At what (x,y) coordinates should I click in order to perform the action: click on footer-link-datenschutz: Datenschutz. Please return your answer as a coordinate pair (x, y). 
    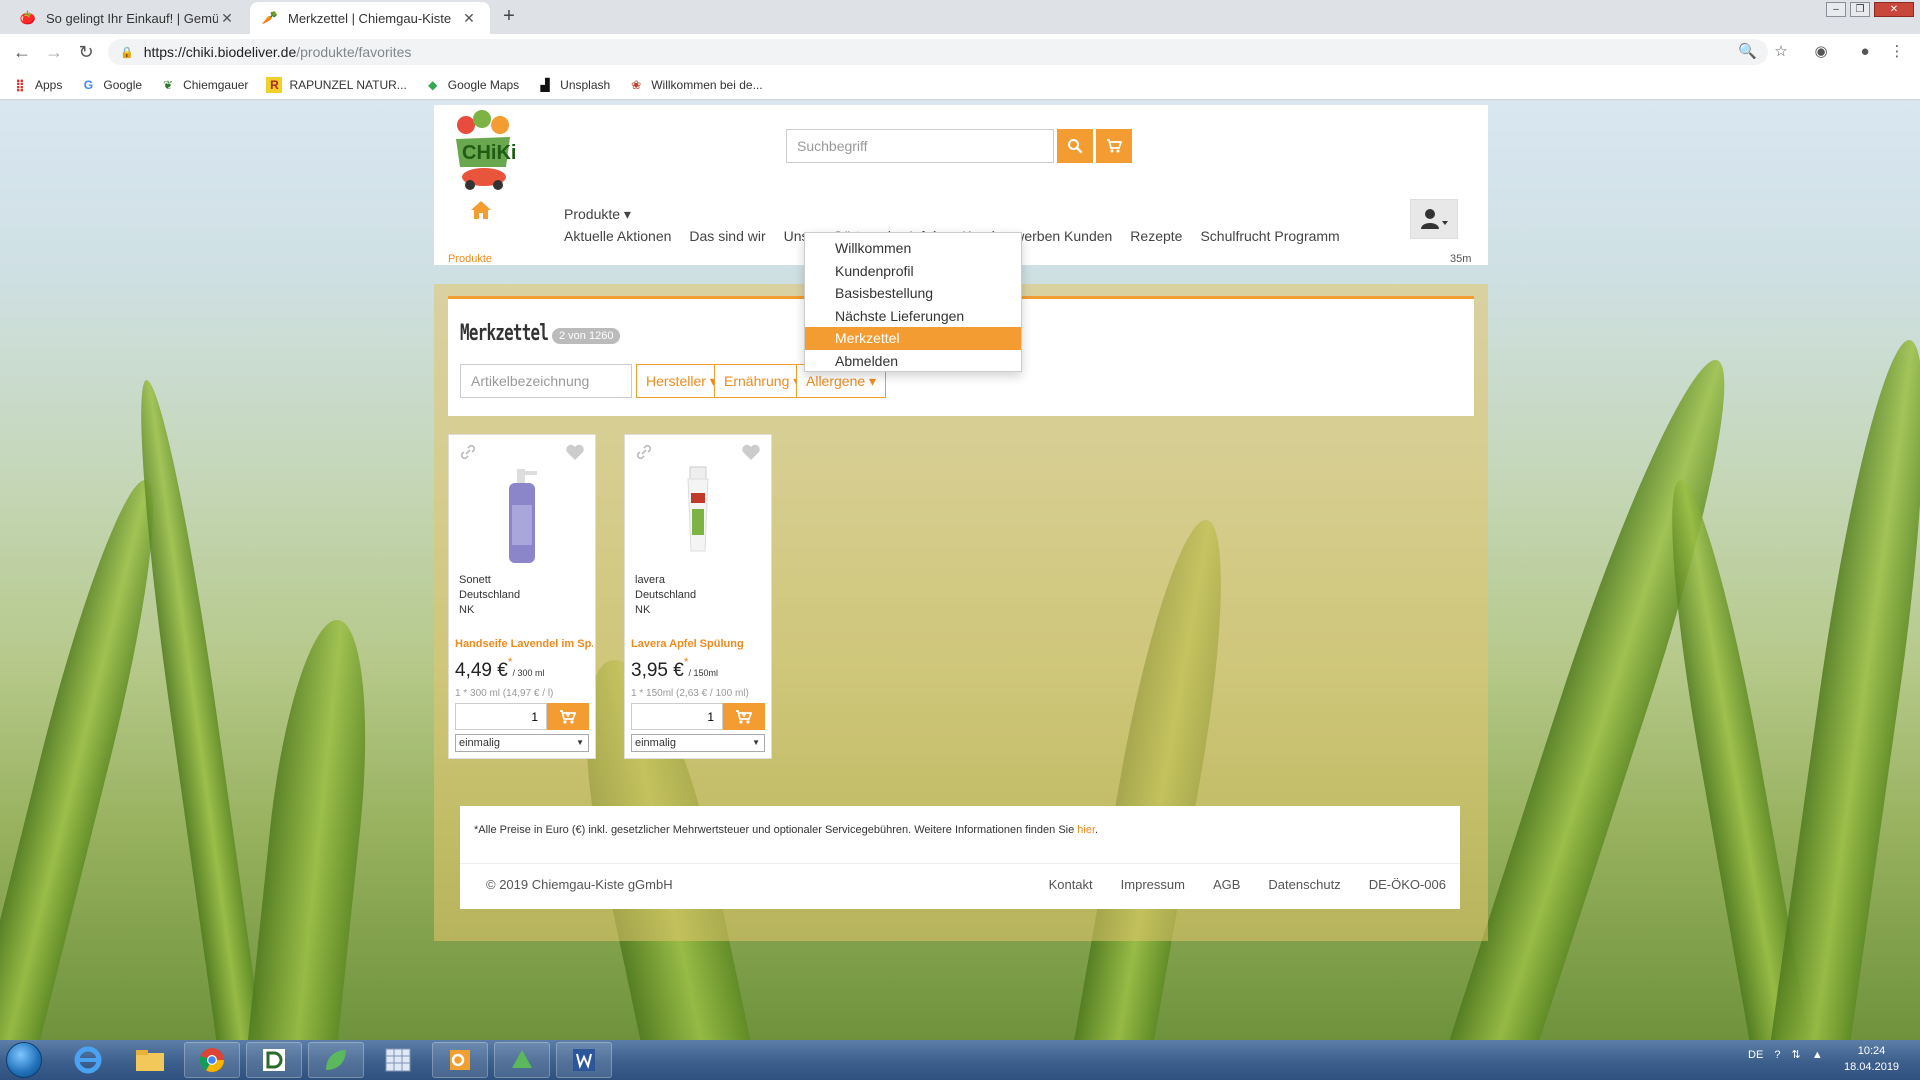
    Looking at the image, I should click on (1304, 884).